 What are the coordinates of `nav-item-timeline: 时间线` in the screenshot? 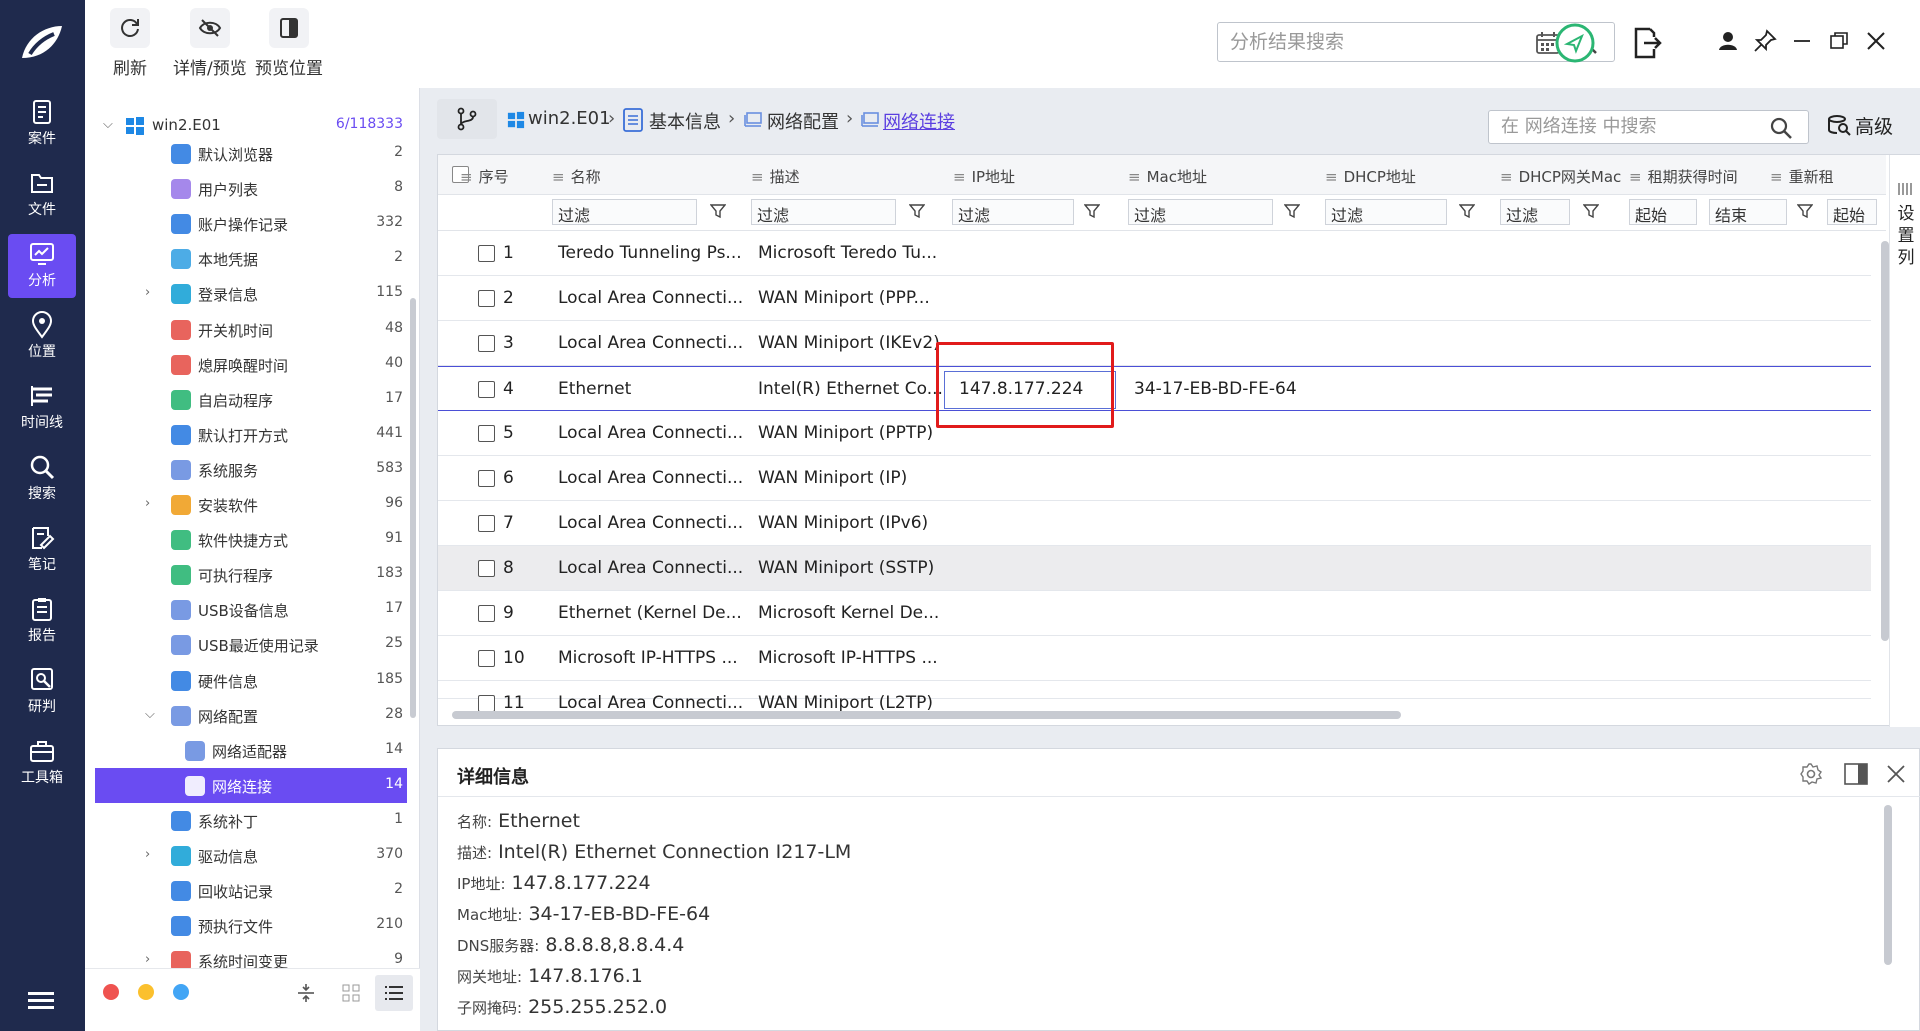 It's located at (42, 408).